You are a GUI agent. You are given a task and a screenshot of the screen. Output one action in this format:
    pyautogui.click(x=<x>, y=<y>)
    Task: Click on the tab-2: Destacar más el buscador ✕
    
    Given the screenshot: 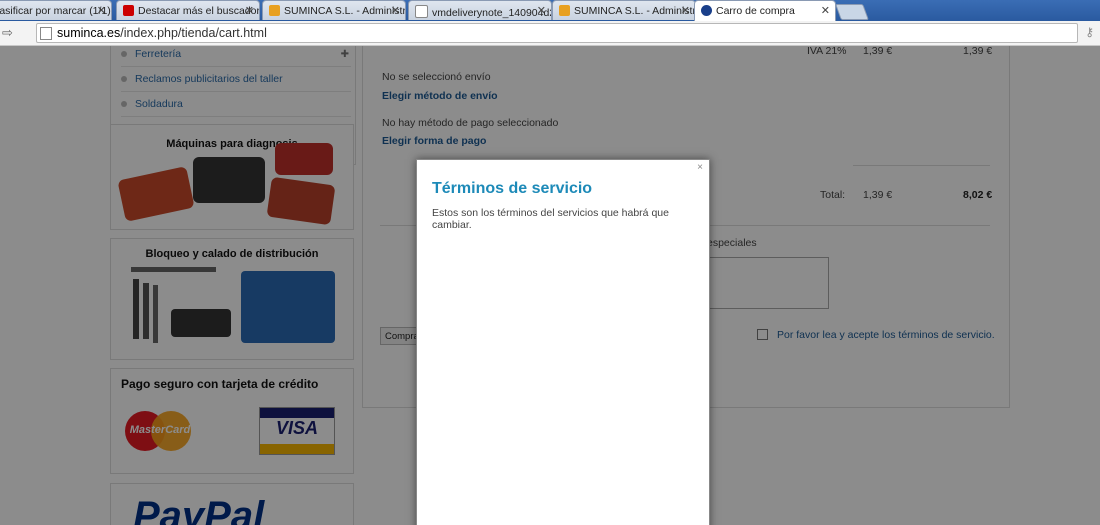 What is the action you would take?
    pyautogui.click(x=188, y=10)
    